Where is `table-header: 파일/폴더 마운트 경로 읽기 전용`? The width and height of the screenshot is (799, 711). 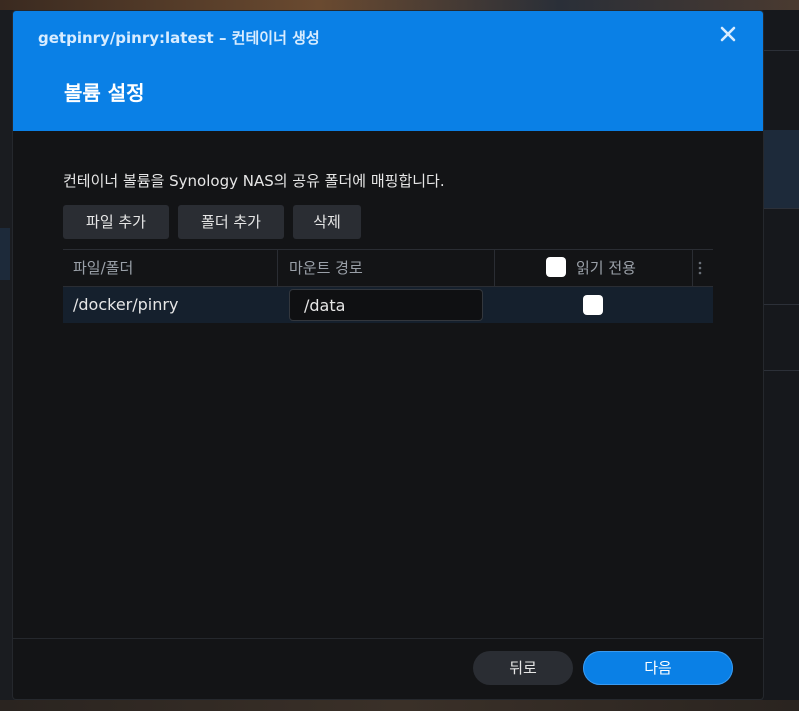
table-header: 파일/폴더 마운트 경로 읽기 전용 is located at coordinates (388, 268).